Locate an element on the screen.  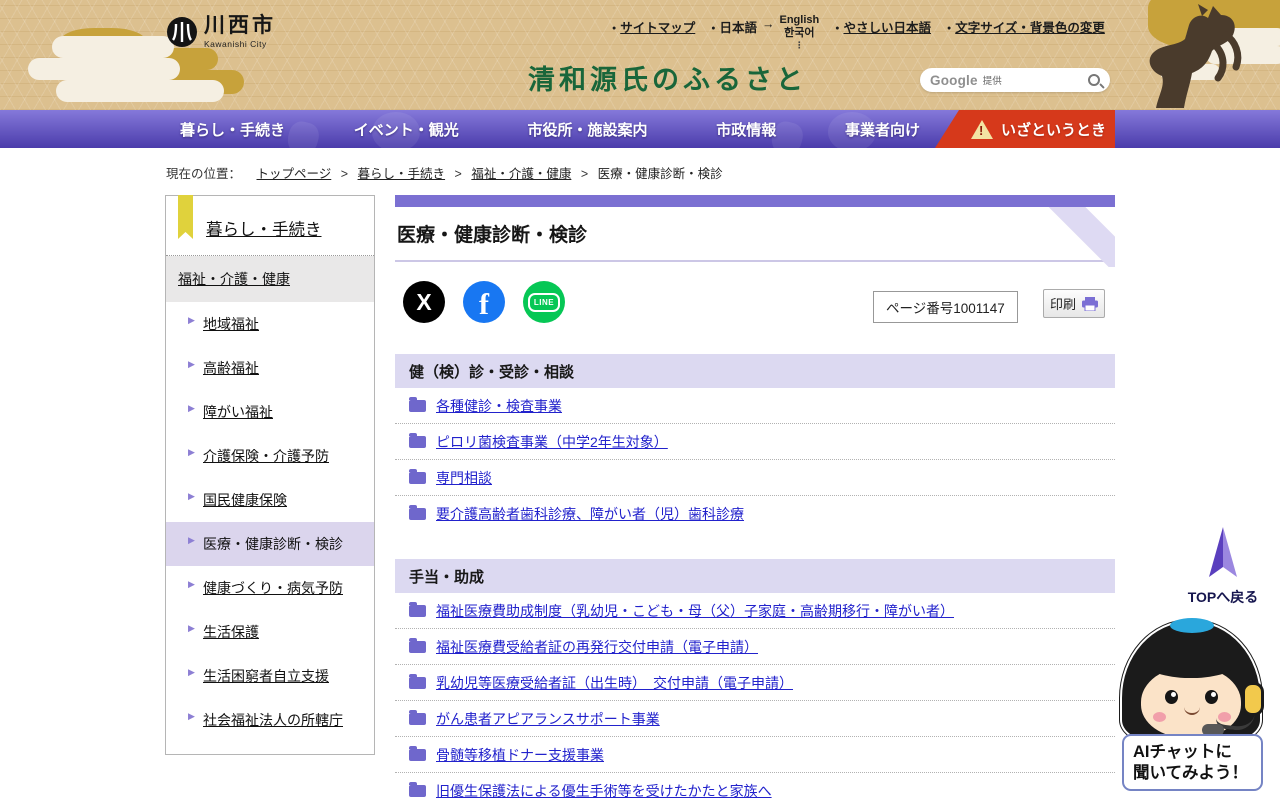
nav-item-emergency: いざというとき is located at coordinates (1025, 129).